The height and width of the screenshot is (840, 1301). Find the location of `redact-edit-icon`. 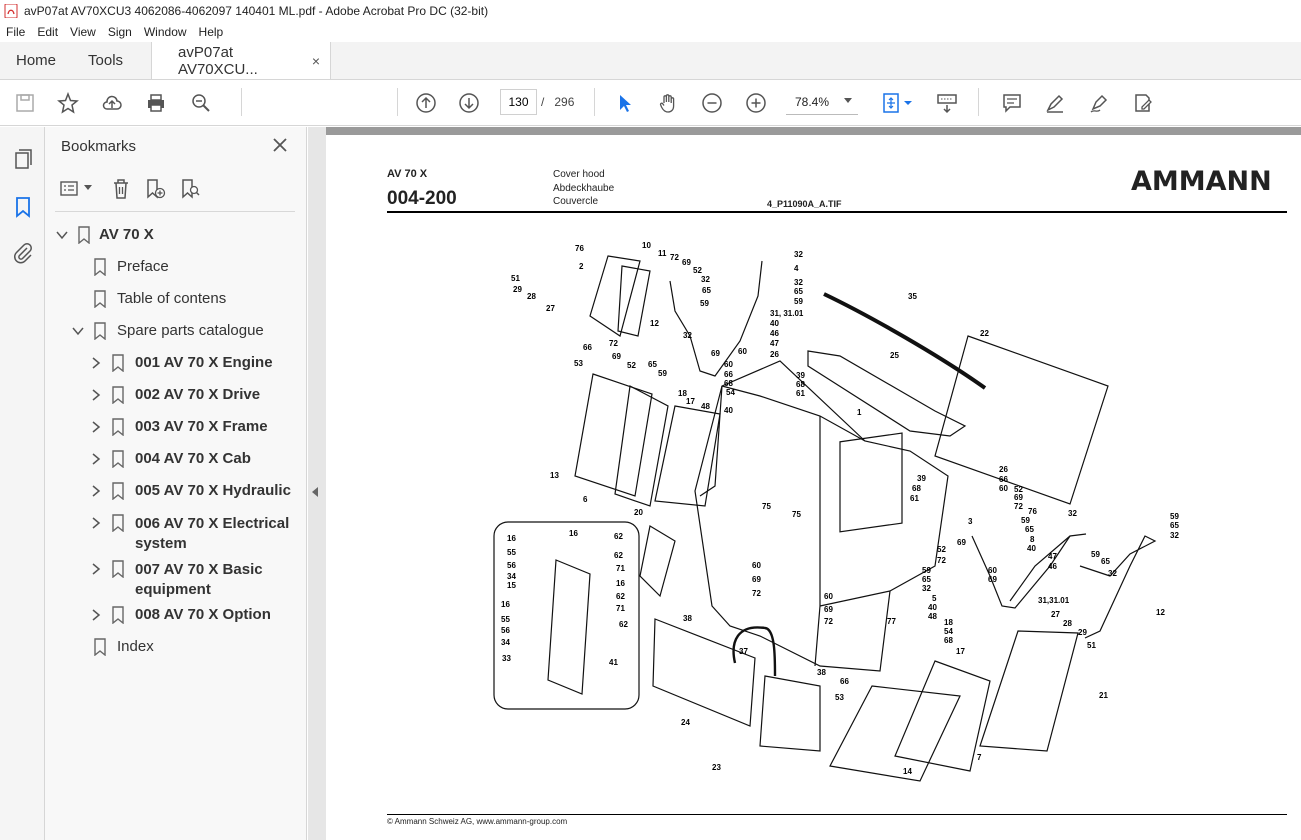

redact-edit-icon is located at coordinates (1143, 103).